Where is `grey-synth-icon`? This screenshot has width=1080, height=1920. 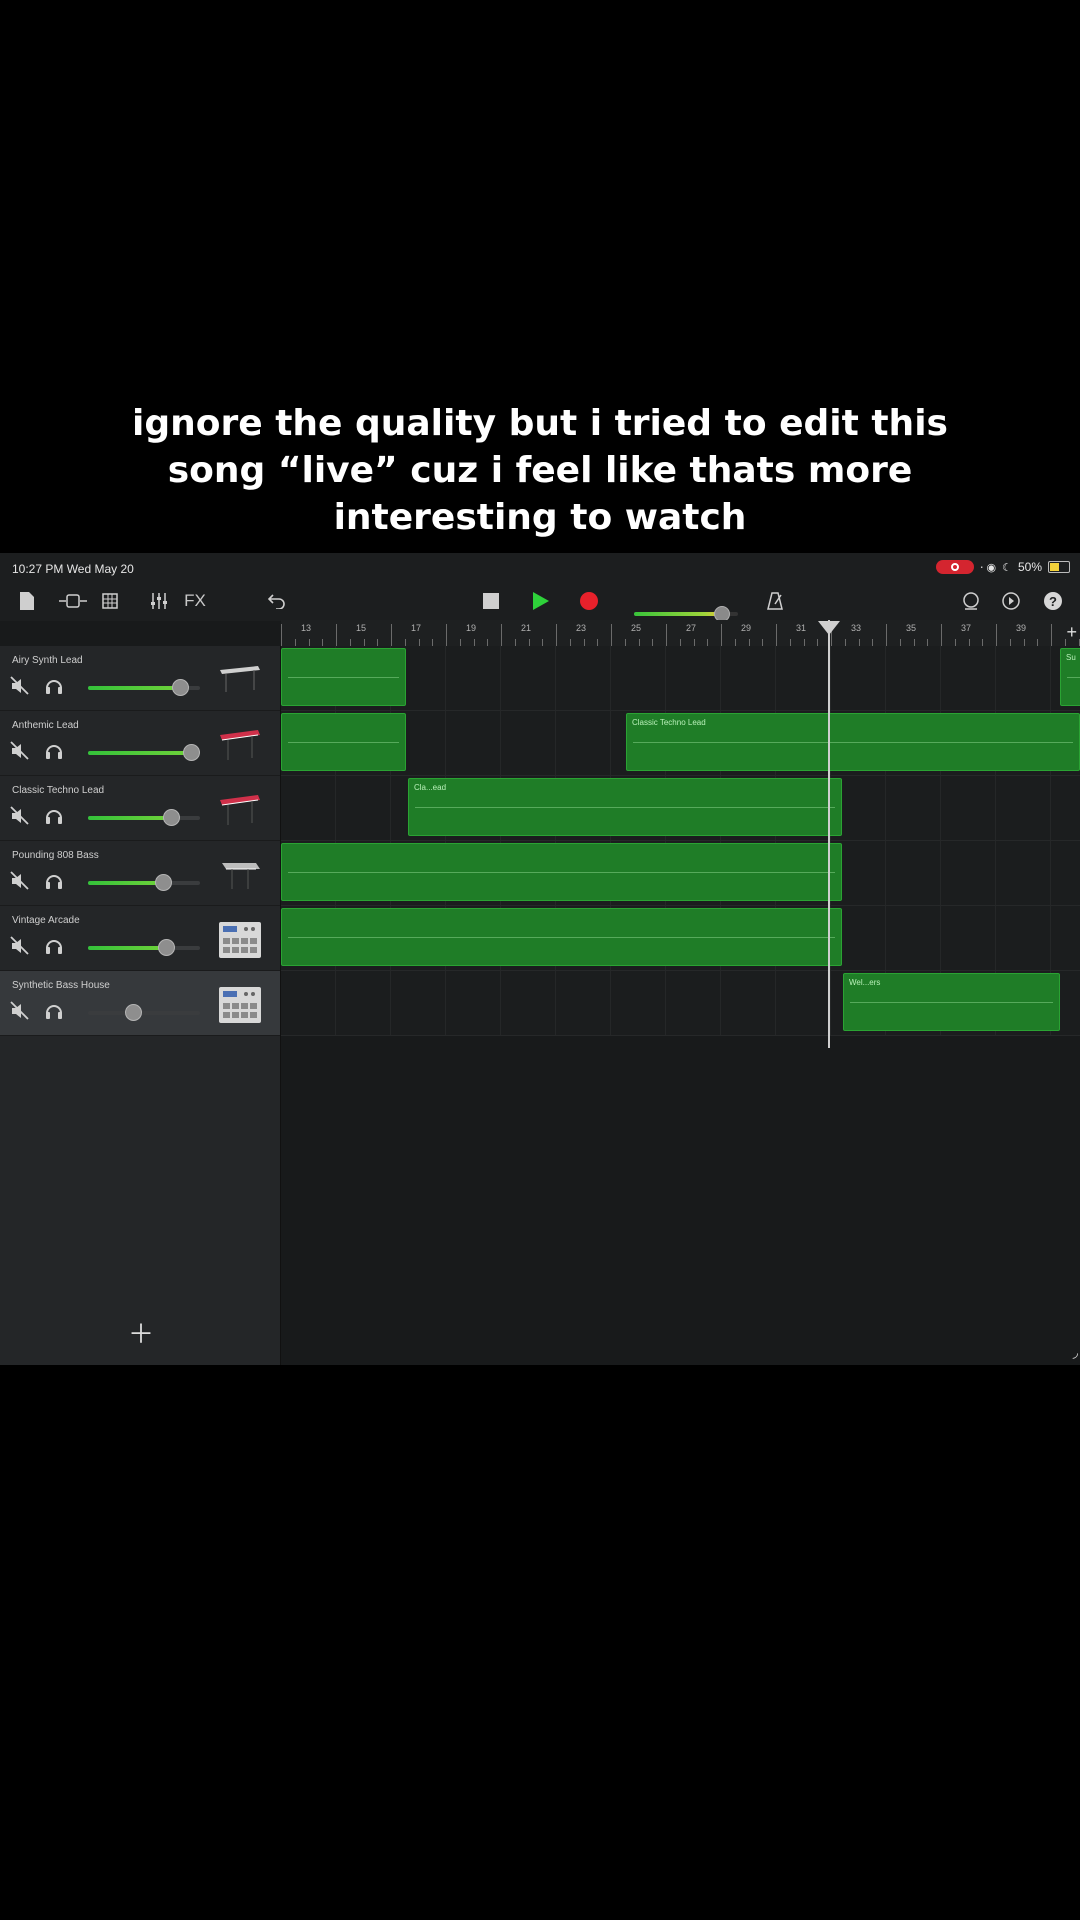
grey-synth-icon is located at coordinates (240, 875).